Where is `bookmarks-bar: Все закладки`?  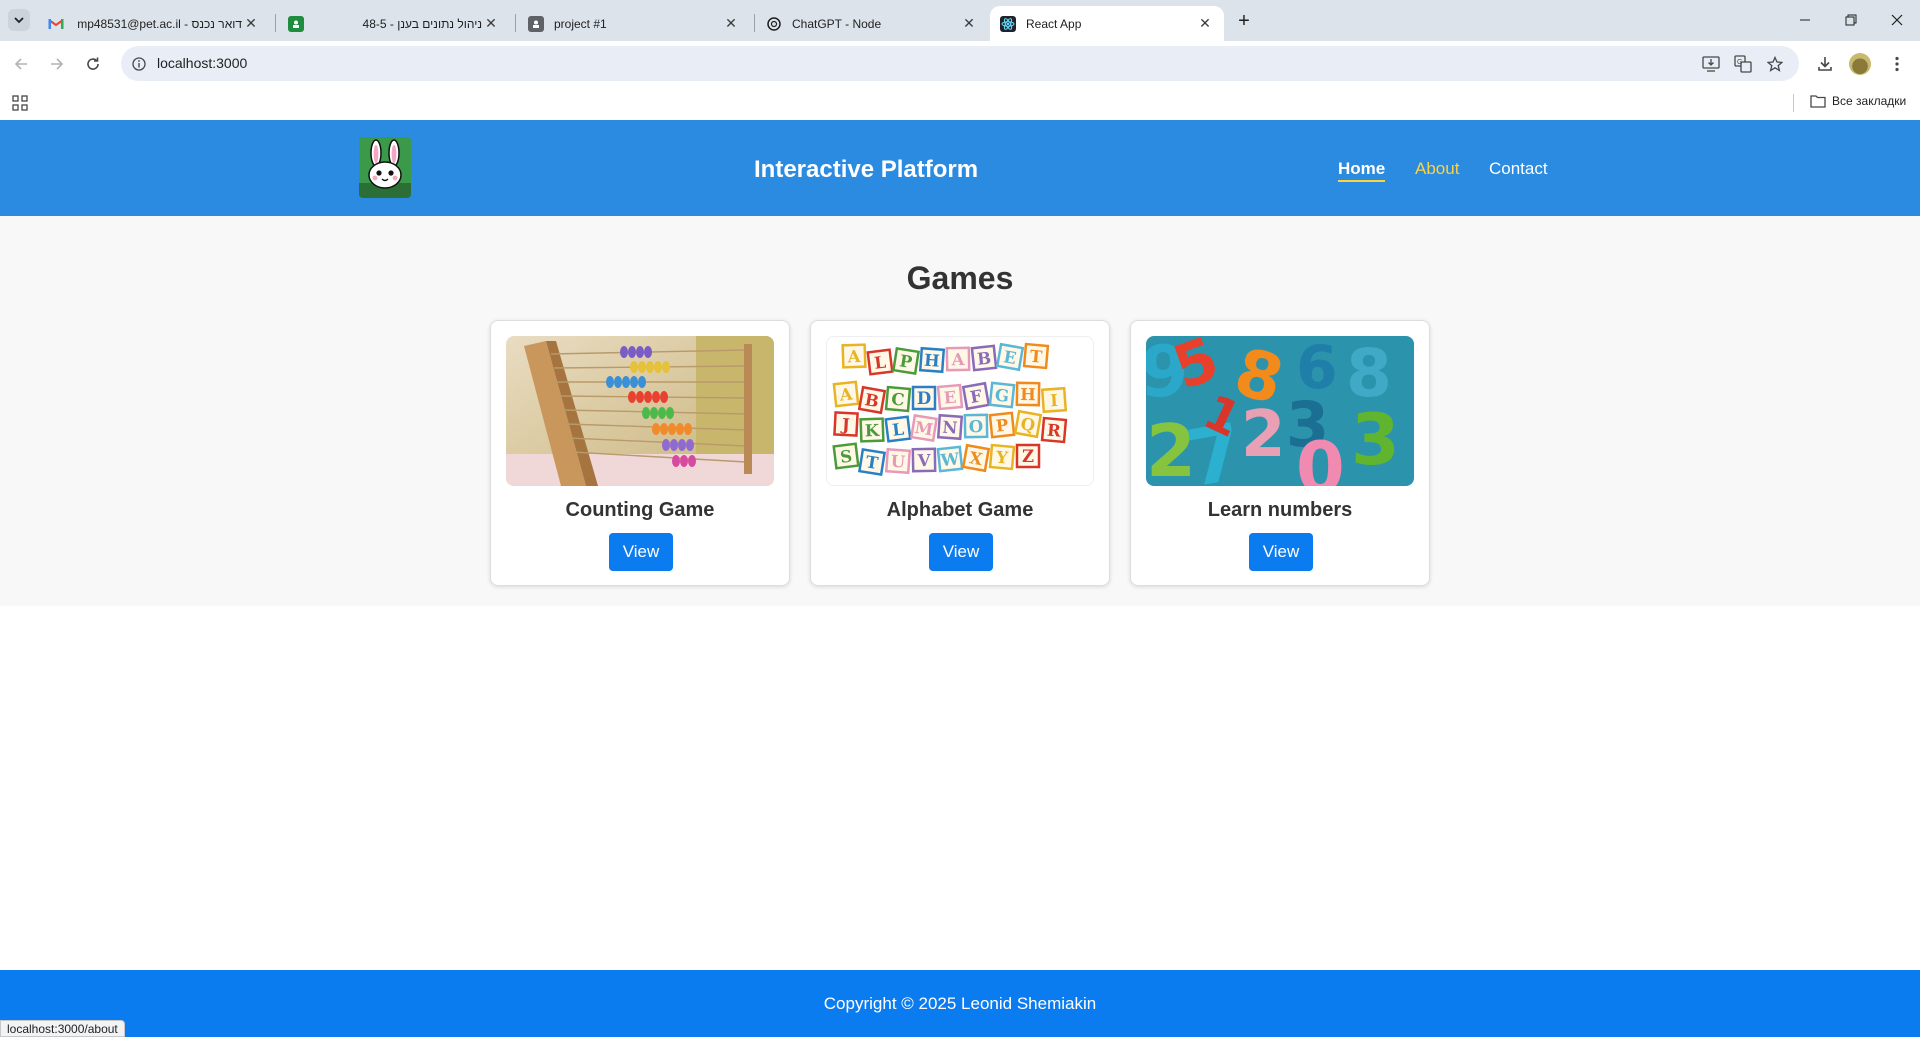 bookmarks-bar: Все закладки is located at coordinates (960, 103).